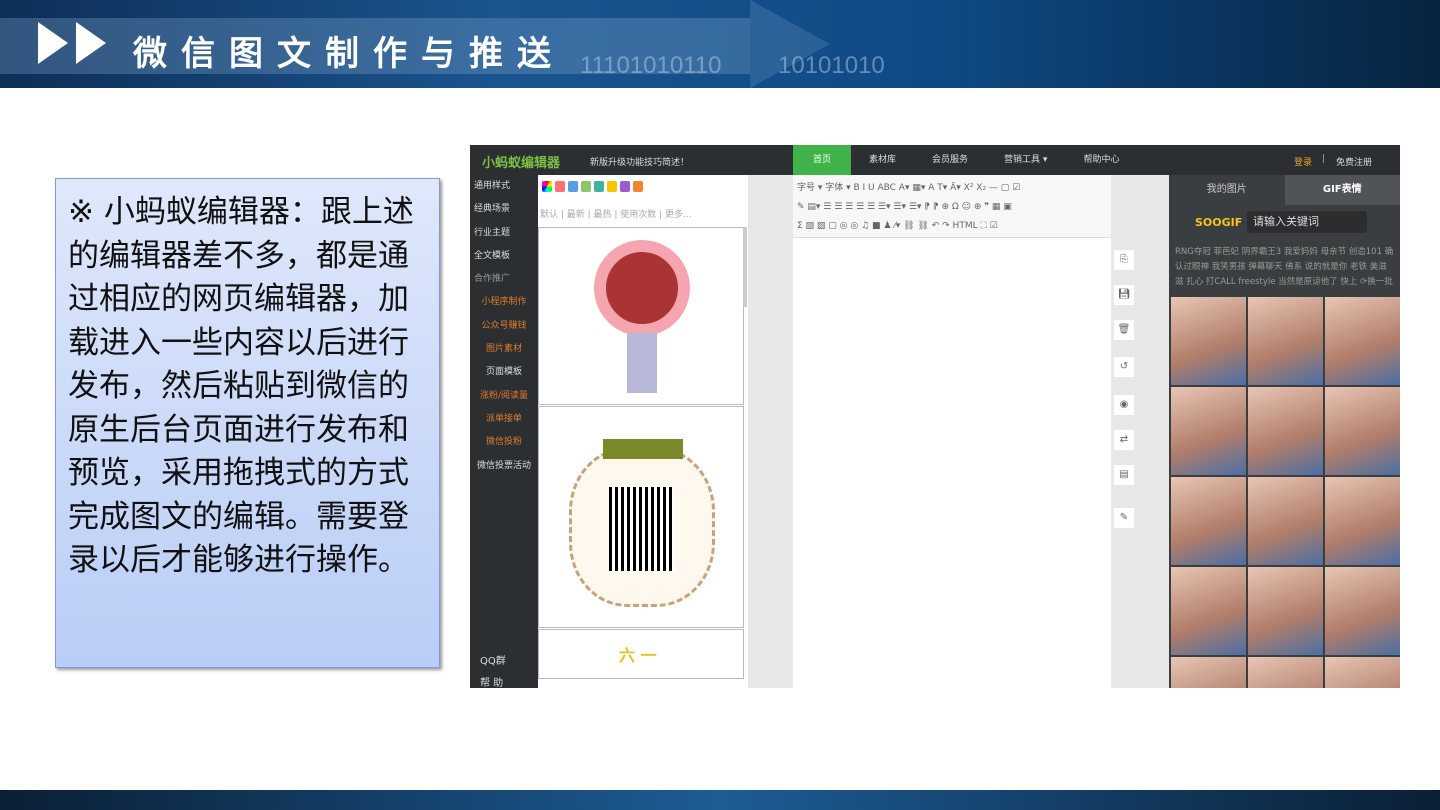 The height and width of the screenshot is (810, 1440). What do you see at coordinates (651, 65) in the screenshot?
I see `banner-bits: 11101010110` at bounding box center [651, 65].